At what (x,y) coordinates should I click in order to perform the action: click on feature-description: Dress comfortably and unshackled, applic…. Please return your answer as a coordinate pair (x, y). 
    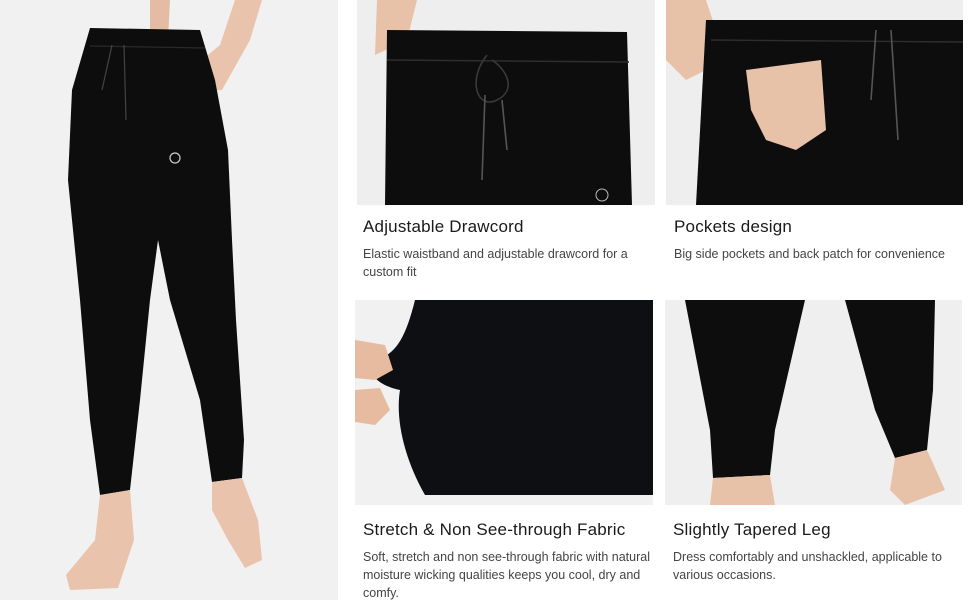
    Looking at the image, I should click on (807, 566).